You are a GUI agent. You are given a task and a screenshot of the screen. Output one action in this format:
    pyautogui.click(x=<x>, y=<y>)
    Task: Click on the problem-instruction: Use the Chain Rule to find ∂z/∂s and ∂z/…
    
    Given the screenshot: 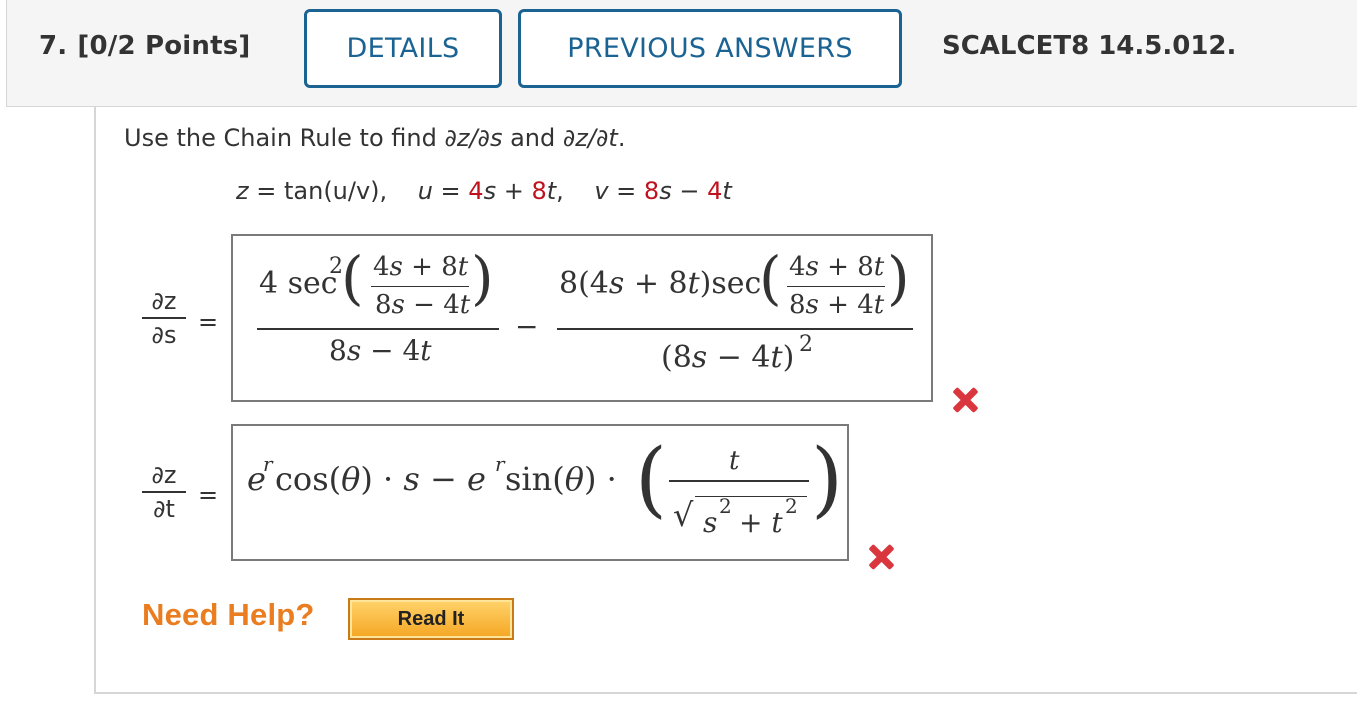 What is the action you would take?
    pyautogui.click(x=375, y=138)
    